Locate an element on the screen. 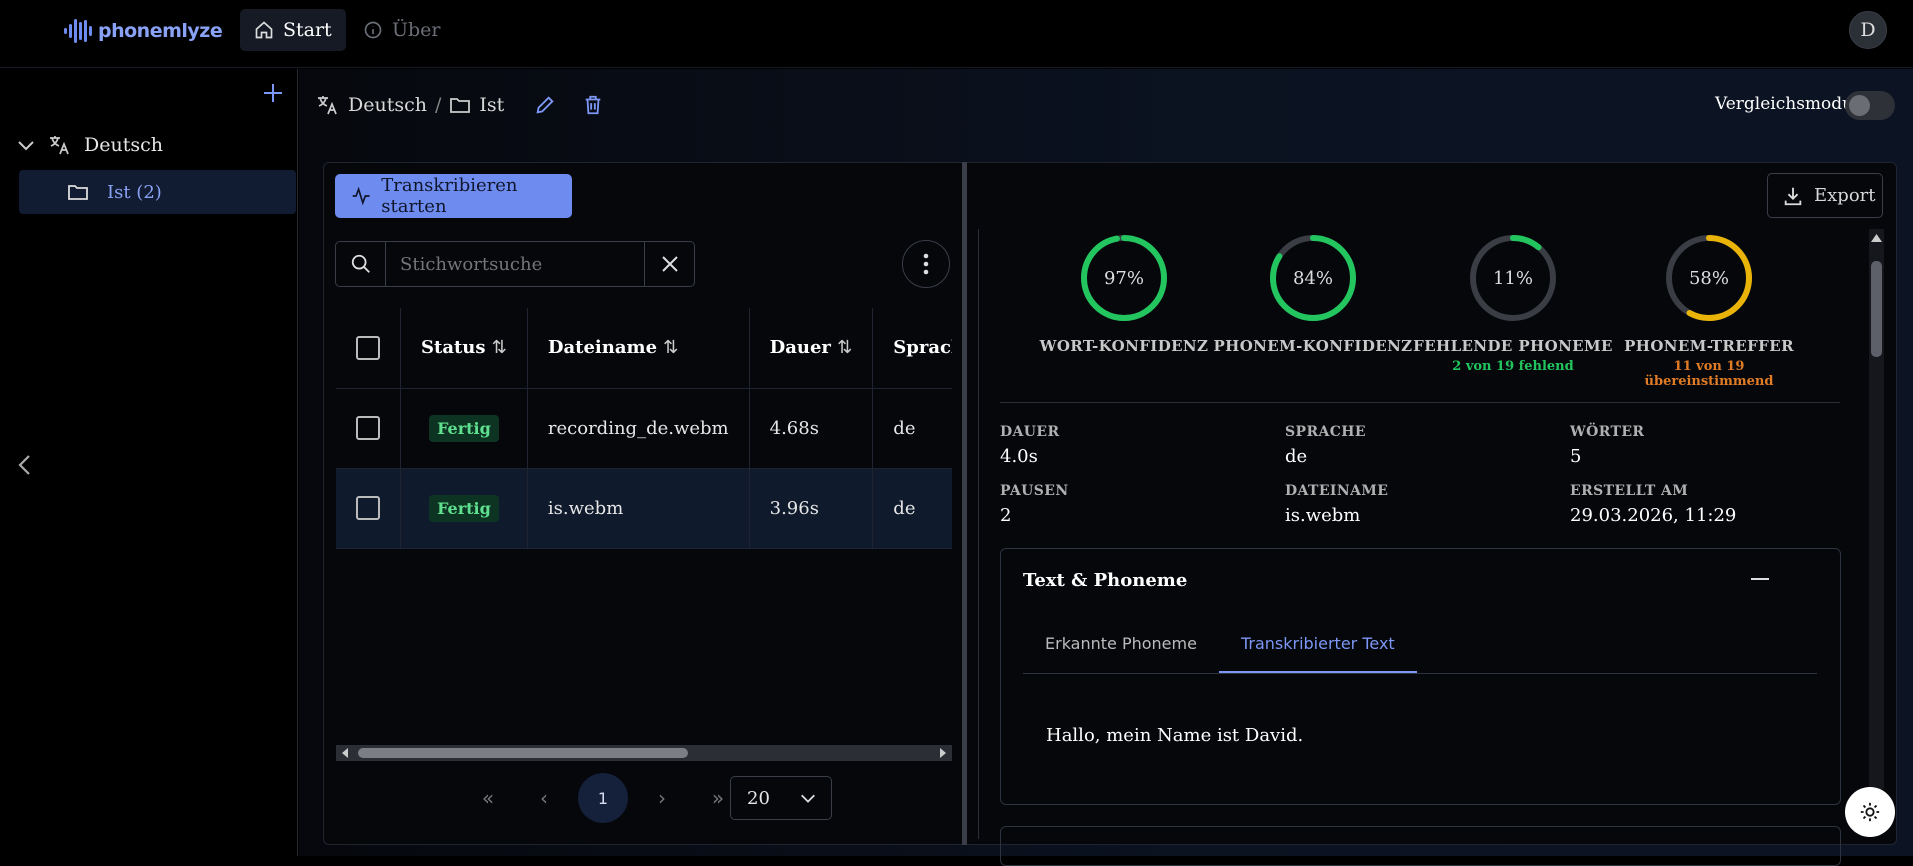 This screenshot has height=866, width=1913. gauge-ring: 11% is located at coordinates (1513, 278).